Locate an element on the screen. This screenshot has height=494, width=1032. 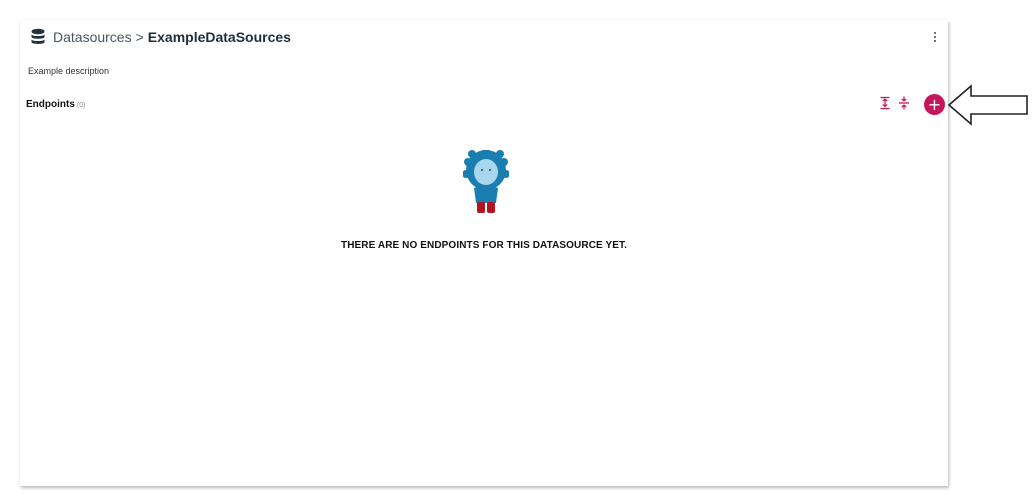
breadcrumb-datasources-link: Datasources is located at coordinates (92, 37).